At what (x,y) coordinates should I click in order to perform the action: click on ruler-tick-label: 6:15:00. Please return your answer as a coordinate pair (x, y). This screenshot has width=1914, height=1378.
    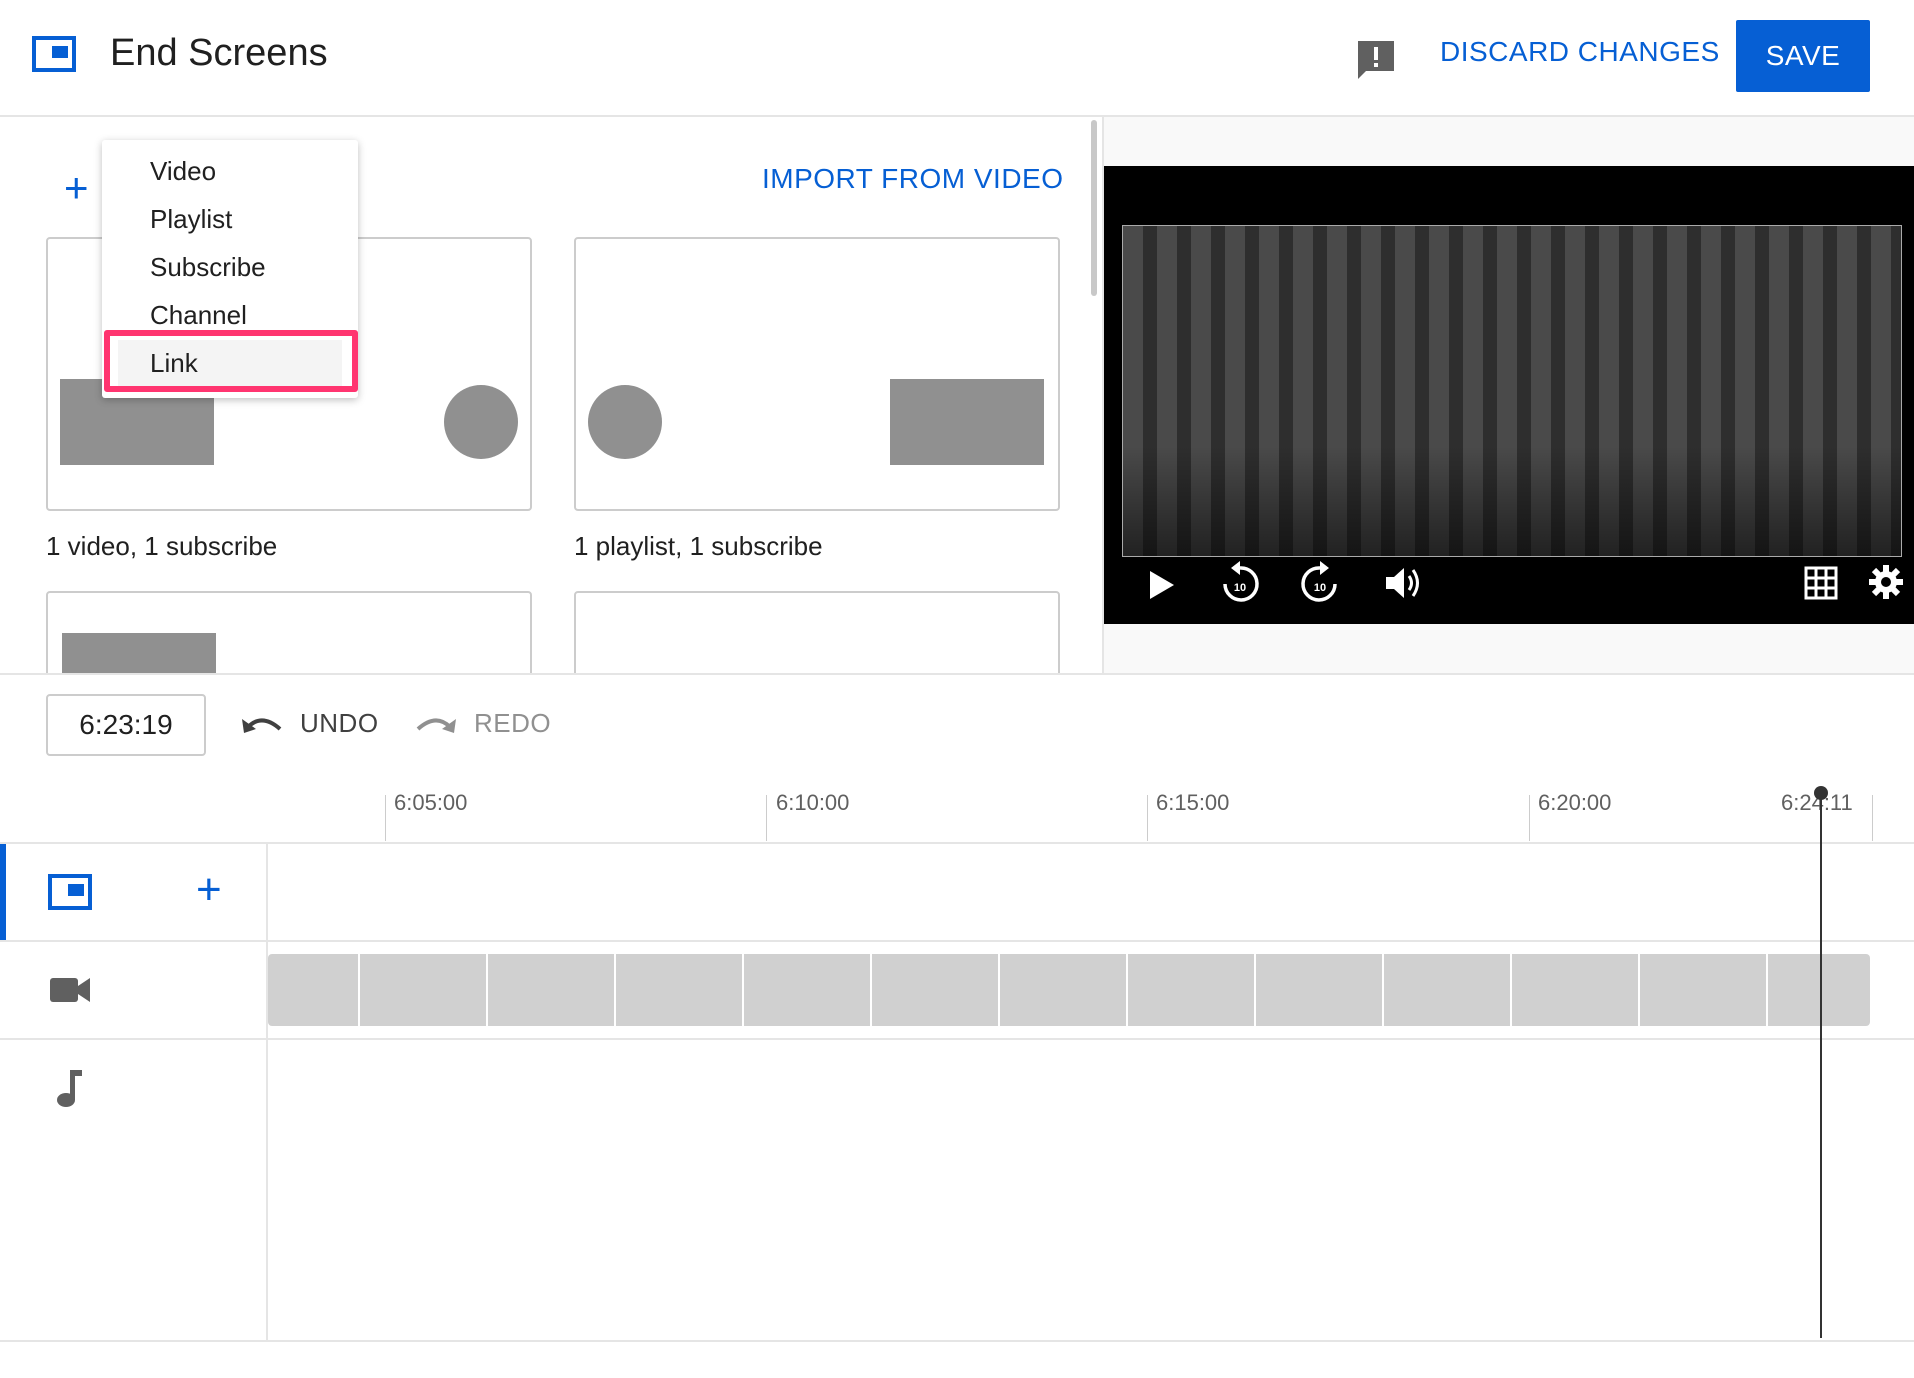
    Looking at the image, I should click on (1193, 802).